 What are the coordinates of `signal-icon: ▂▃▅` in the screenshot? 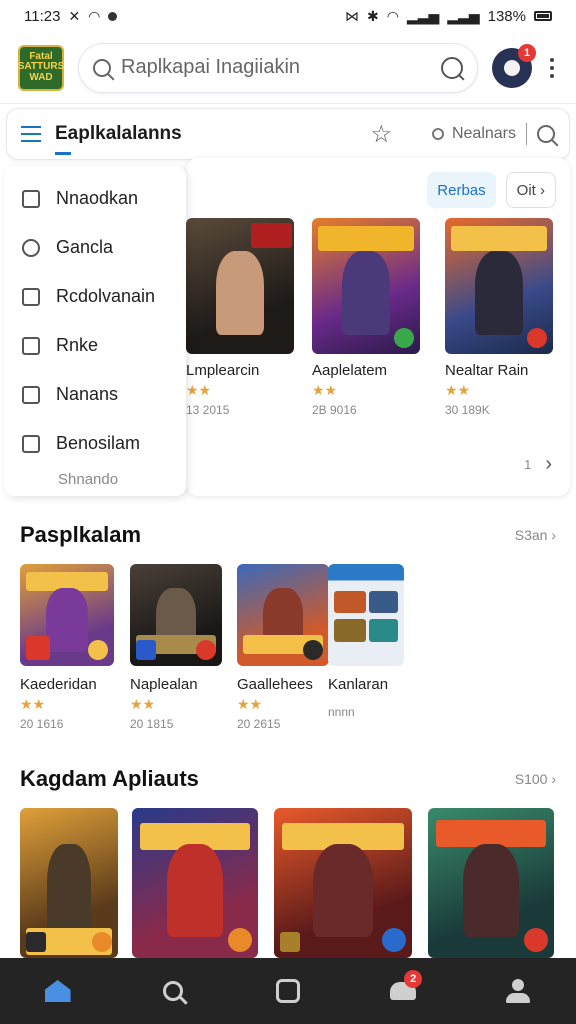 It's located at (423, 15).